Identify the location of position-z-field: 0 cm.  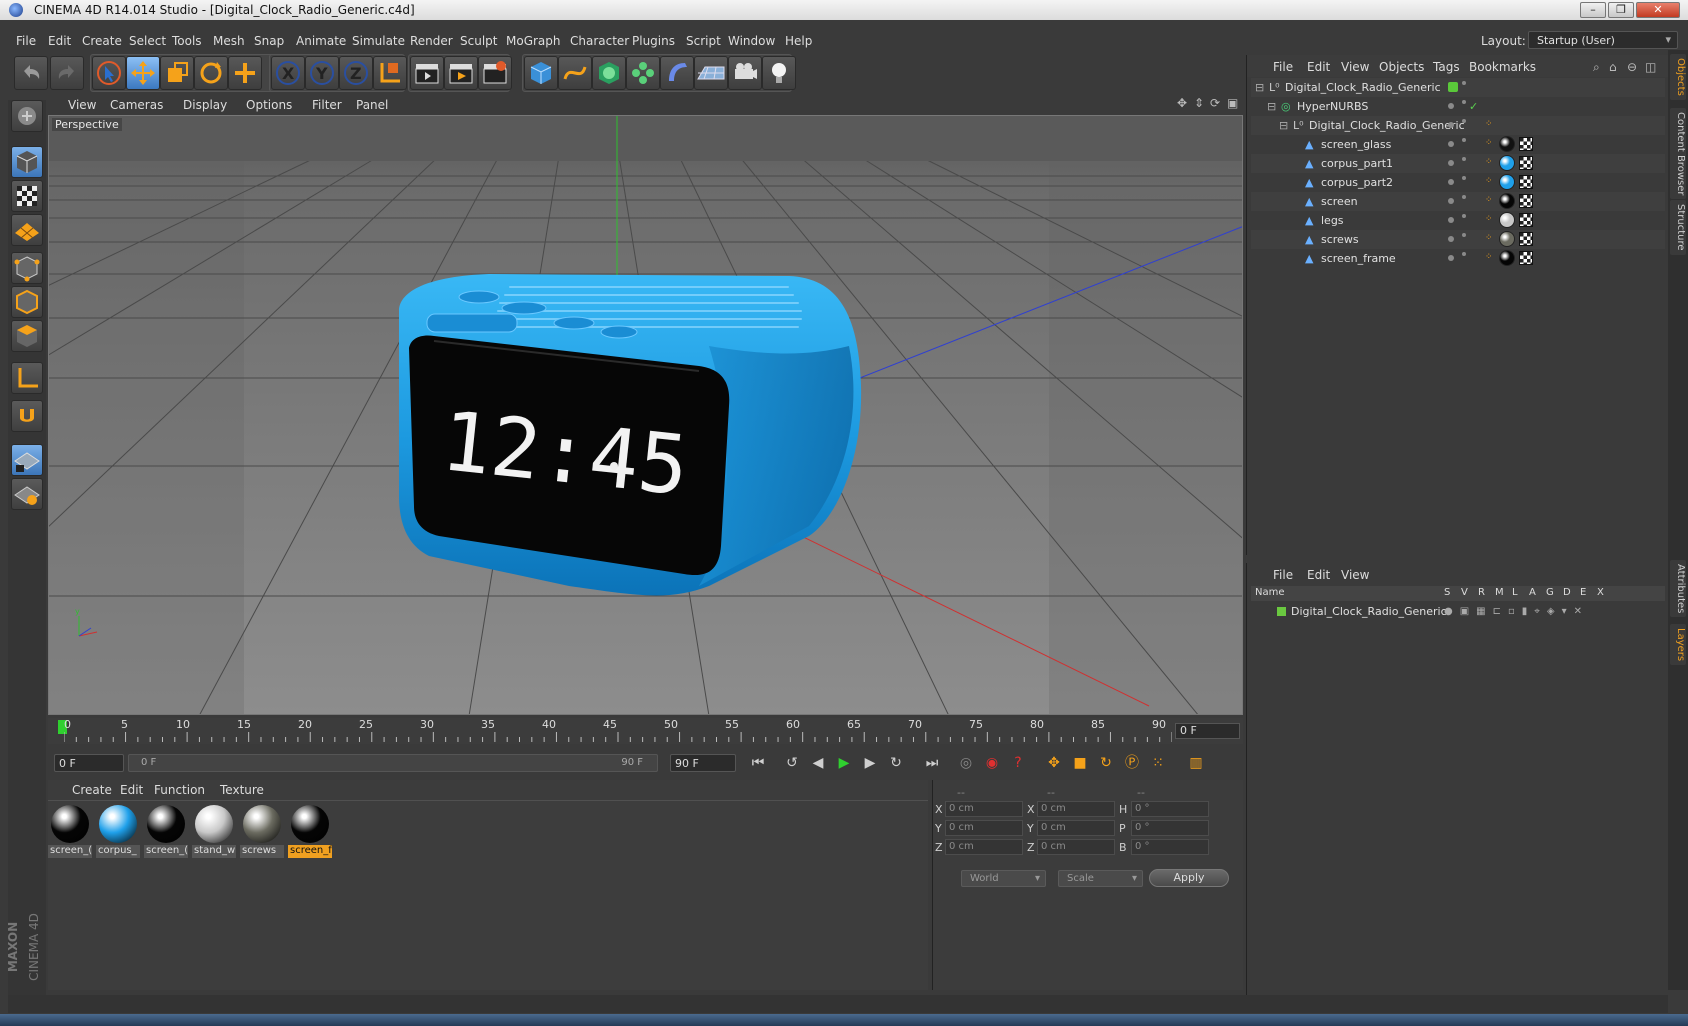
(984, 847).